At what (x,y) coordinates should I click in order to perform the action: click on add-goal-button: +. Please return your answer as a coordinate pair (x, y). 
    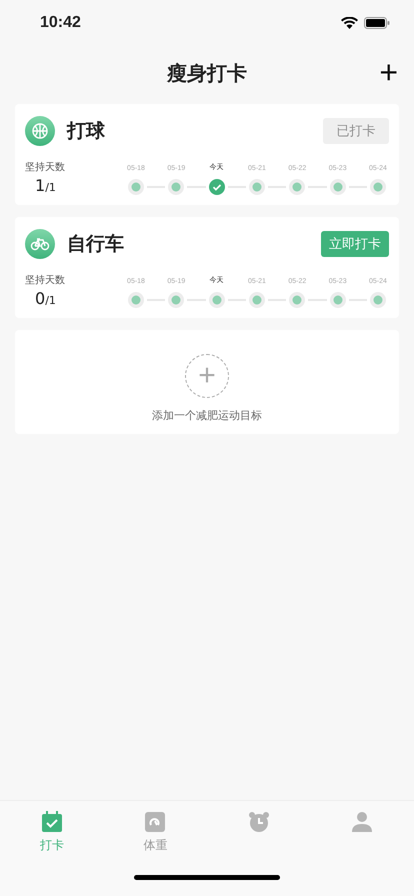
    Looking at the image, I should click on (207, 376).